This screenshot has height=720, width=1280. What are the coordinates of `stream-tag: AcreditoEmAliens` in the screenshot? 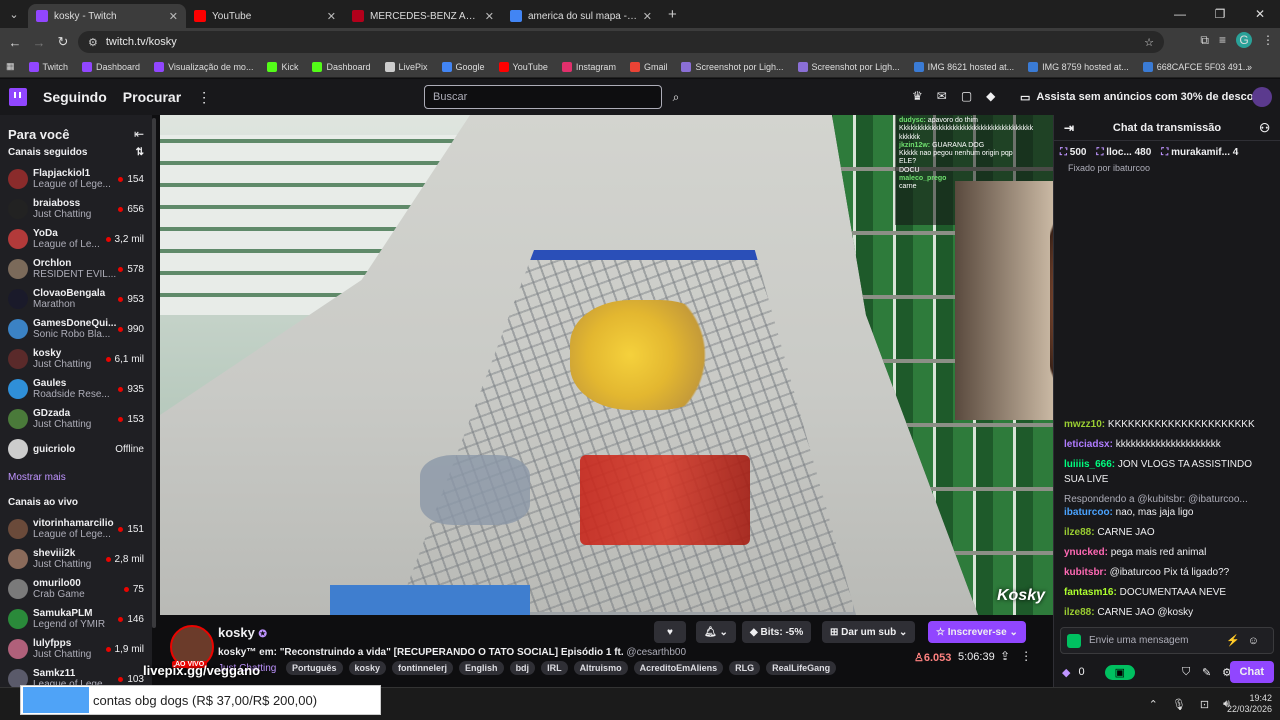 It's located at (678, 668).